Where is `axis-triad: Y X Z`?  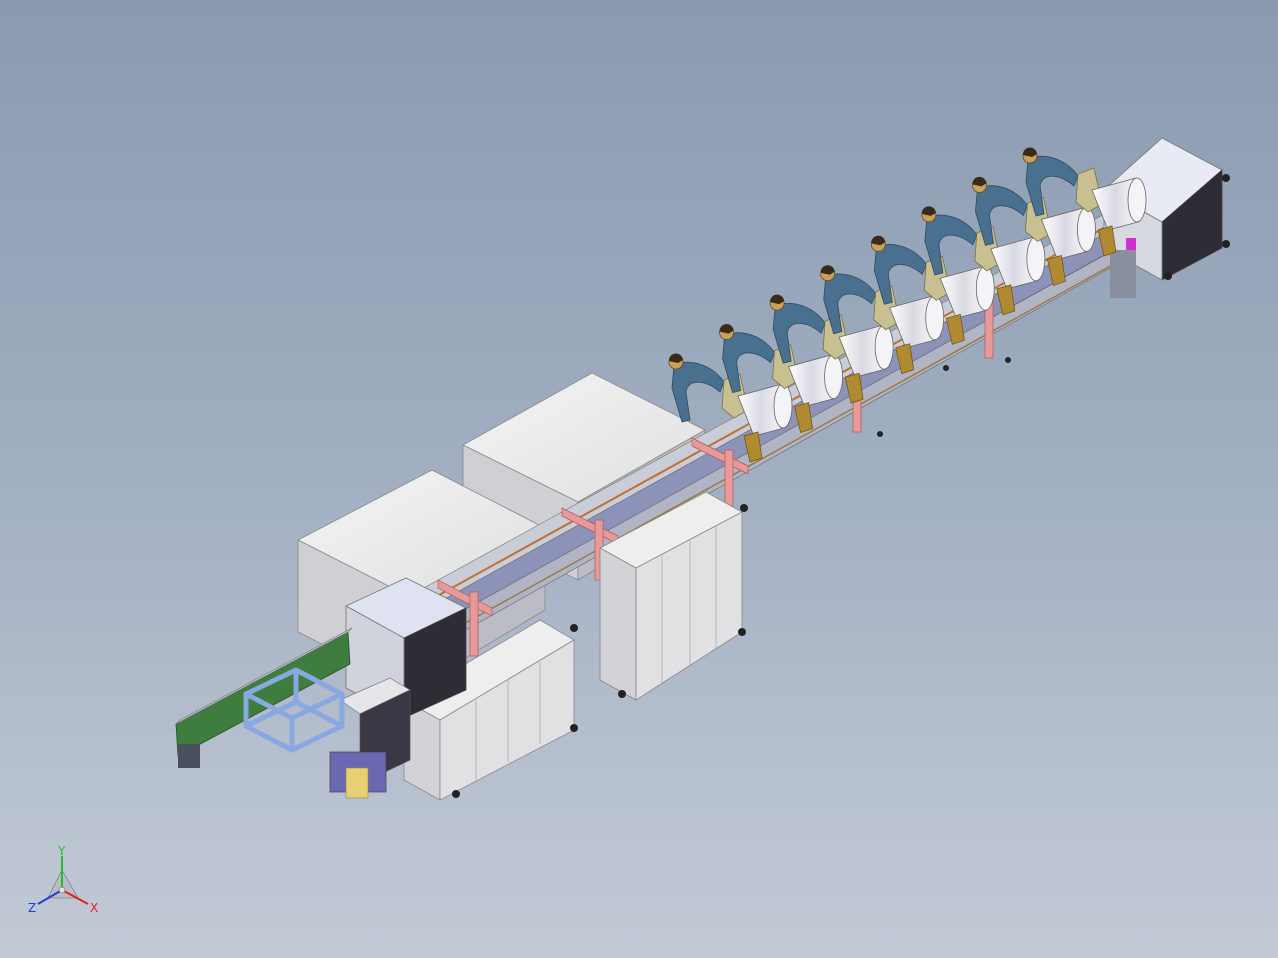
axis-triad: Y X Z is located at coordinates (63, 880).